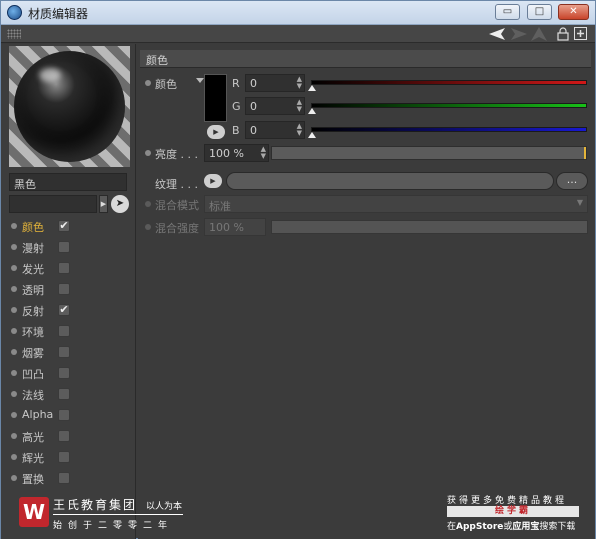  Describe the element at coordinates (213, 181) in the screenshot. I see `texture-menu-button: ▶` at that location.